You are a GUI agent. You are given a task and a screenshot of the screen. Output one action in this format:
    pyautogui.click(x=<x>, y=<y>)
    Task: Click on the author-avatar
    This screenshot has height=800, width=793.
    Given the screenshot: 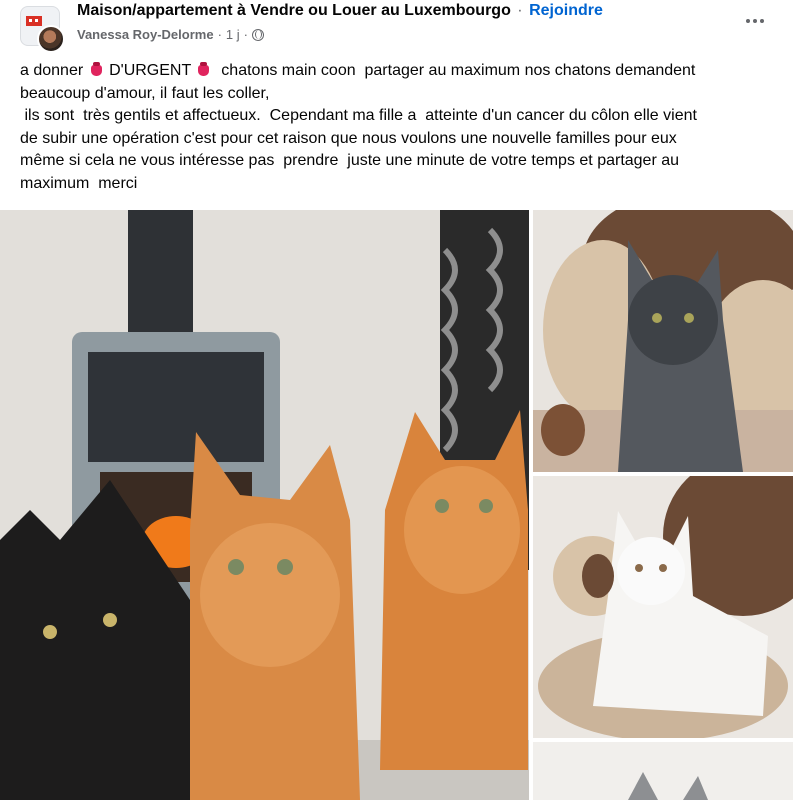 What is the action you would take?
    pyautogui.click(x=51, y=39)
    